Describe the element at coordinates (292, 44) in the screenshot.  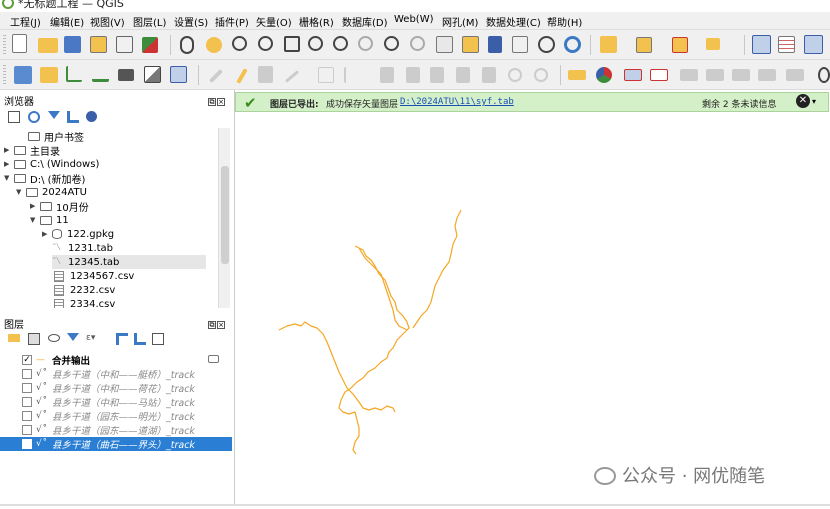
I see `zoom-full-icon` at that location.